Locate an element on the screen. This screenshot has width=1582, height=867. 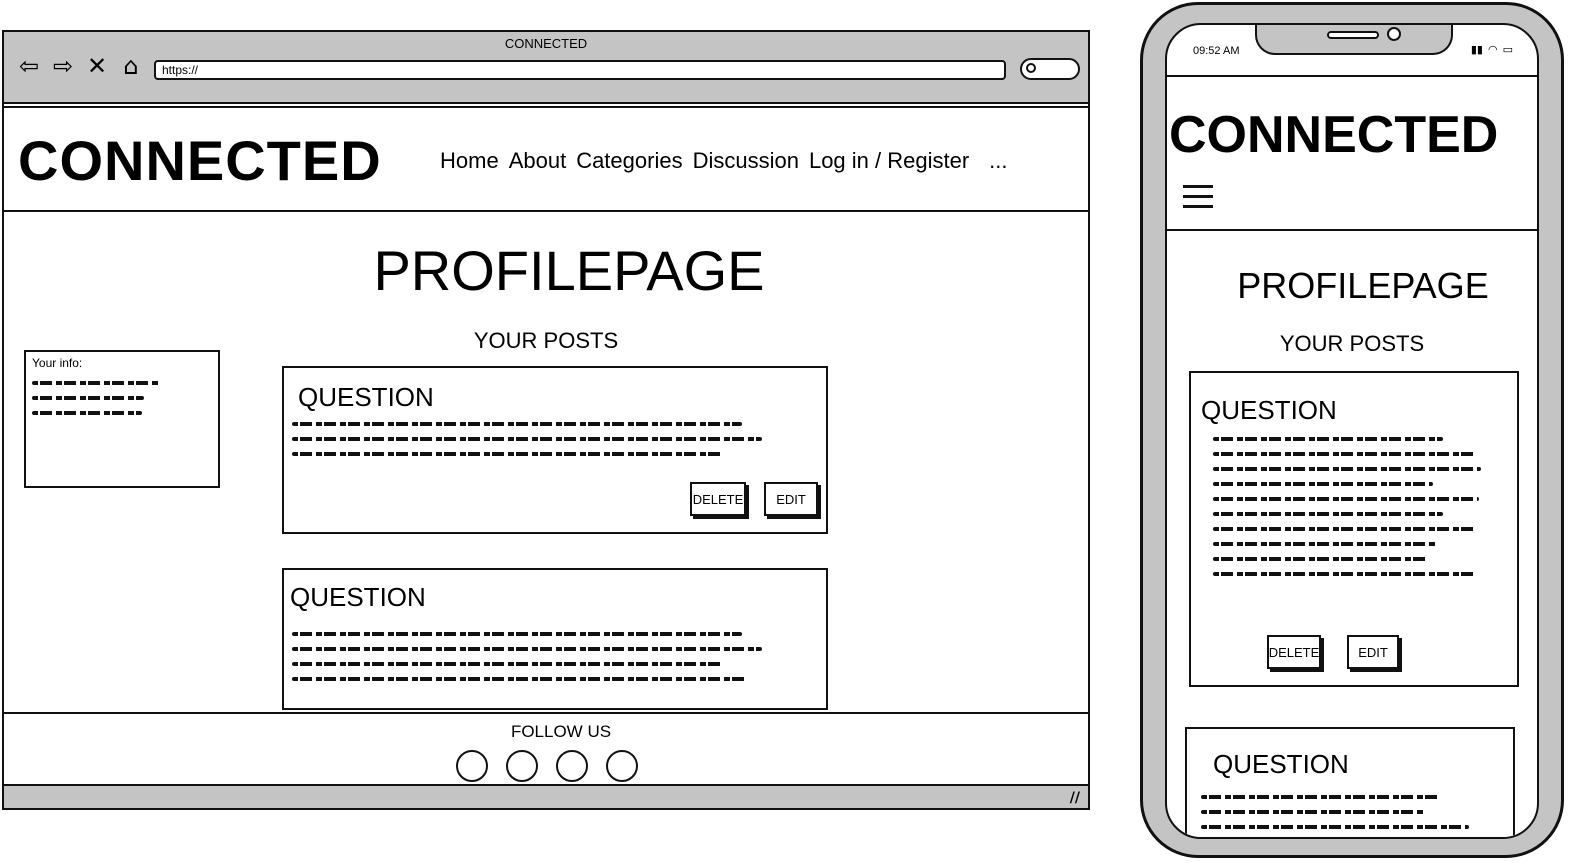
social-links is located at coordinates (547, 766).